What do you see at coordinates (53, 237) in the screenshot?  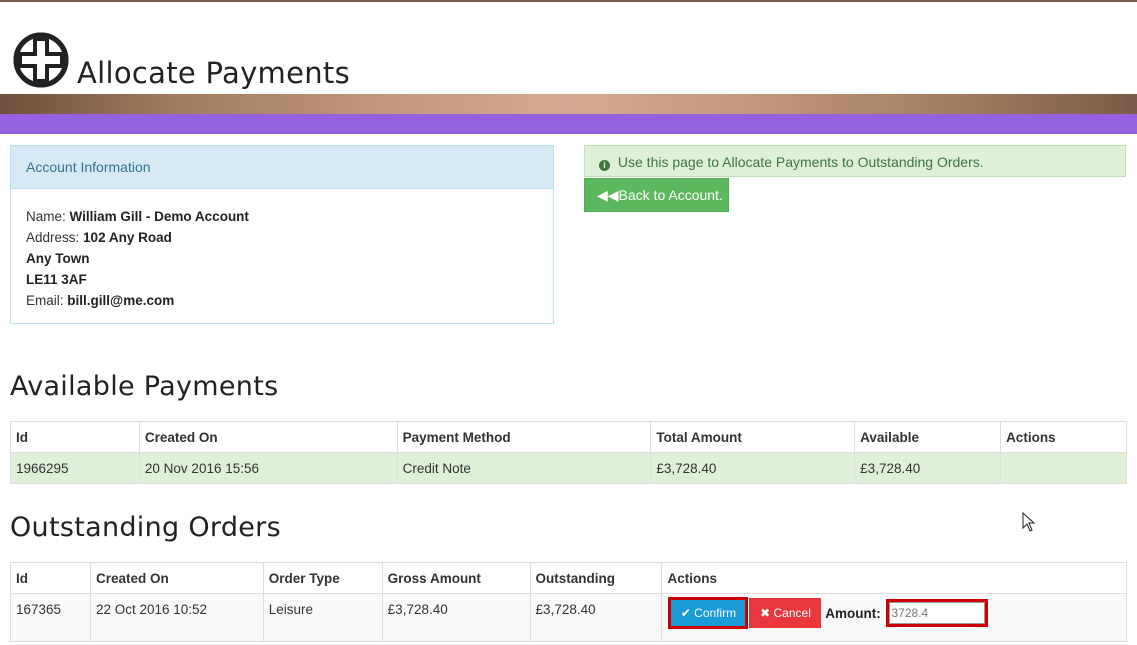 I see `address-label: Address:` at bounding box center [53, 237].